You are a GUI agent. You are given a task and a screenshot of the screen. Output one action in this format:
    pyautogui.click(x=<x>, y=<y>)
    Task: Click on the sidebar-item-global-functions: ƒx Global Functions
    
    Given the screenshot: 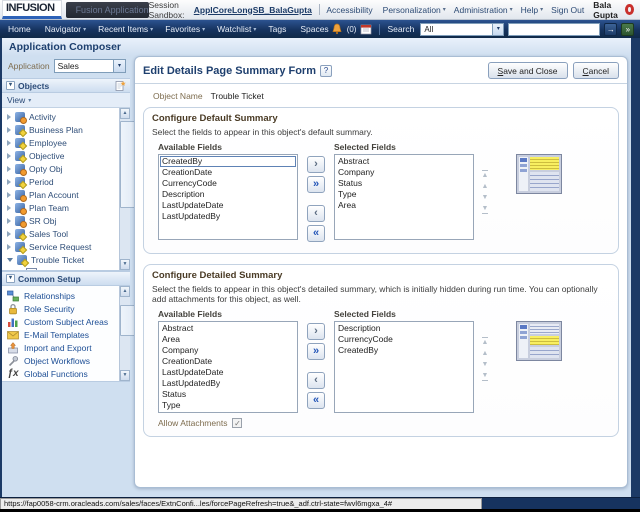 What is the action you would take?
    pyautogui.click(x=60, y=373)
    